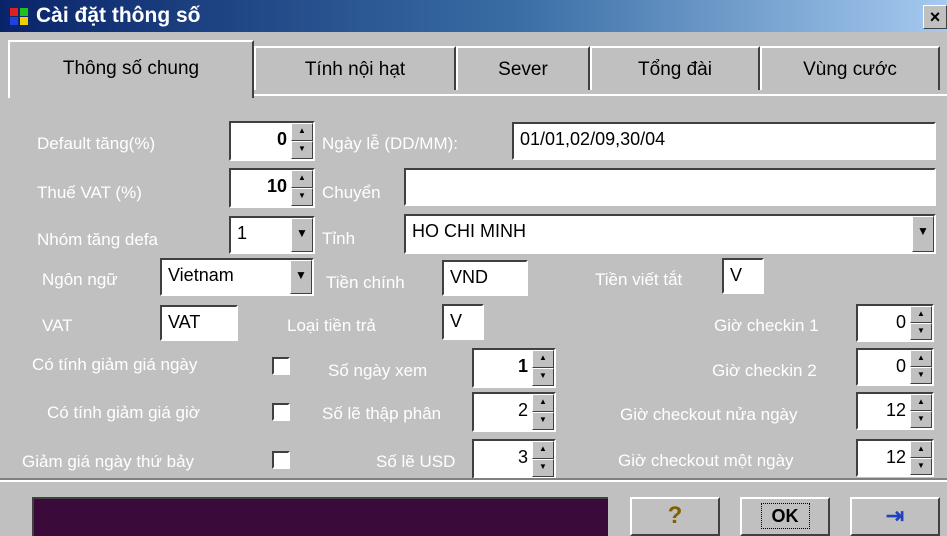 This screenshot has height=536, width=947. I want to click on thue-vat-label: Thuế VAT (%), so click(89, 192).